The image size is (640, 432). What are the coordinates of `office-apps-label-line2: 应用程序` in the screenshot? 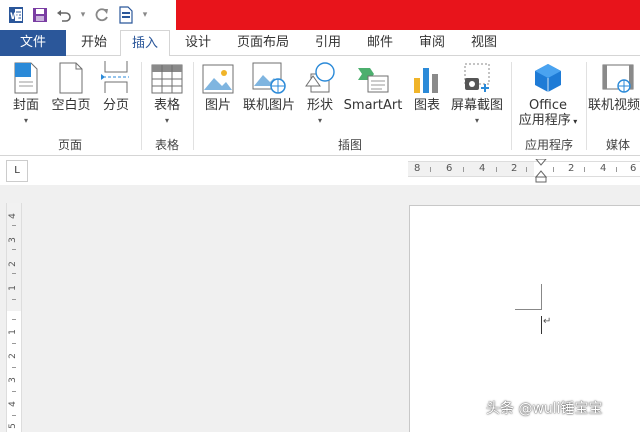 It's located at (544, 120).